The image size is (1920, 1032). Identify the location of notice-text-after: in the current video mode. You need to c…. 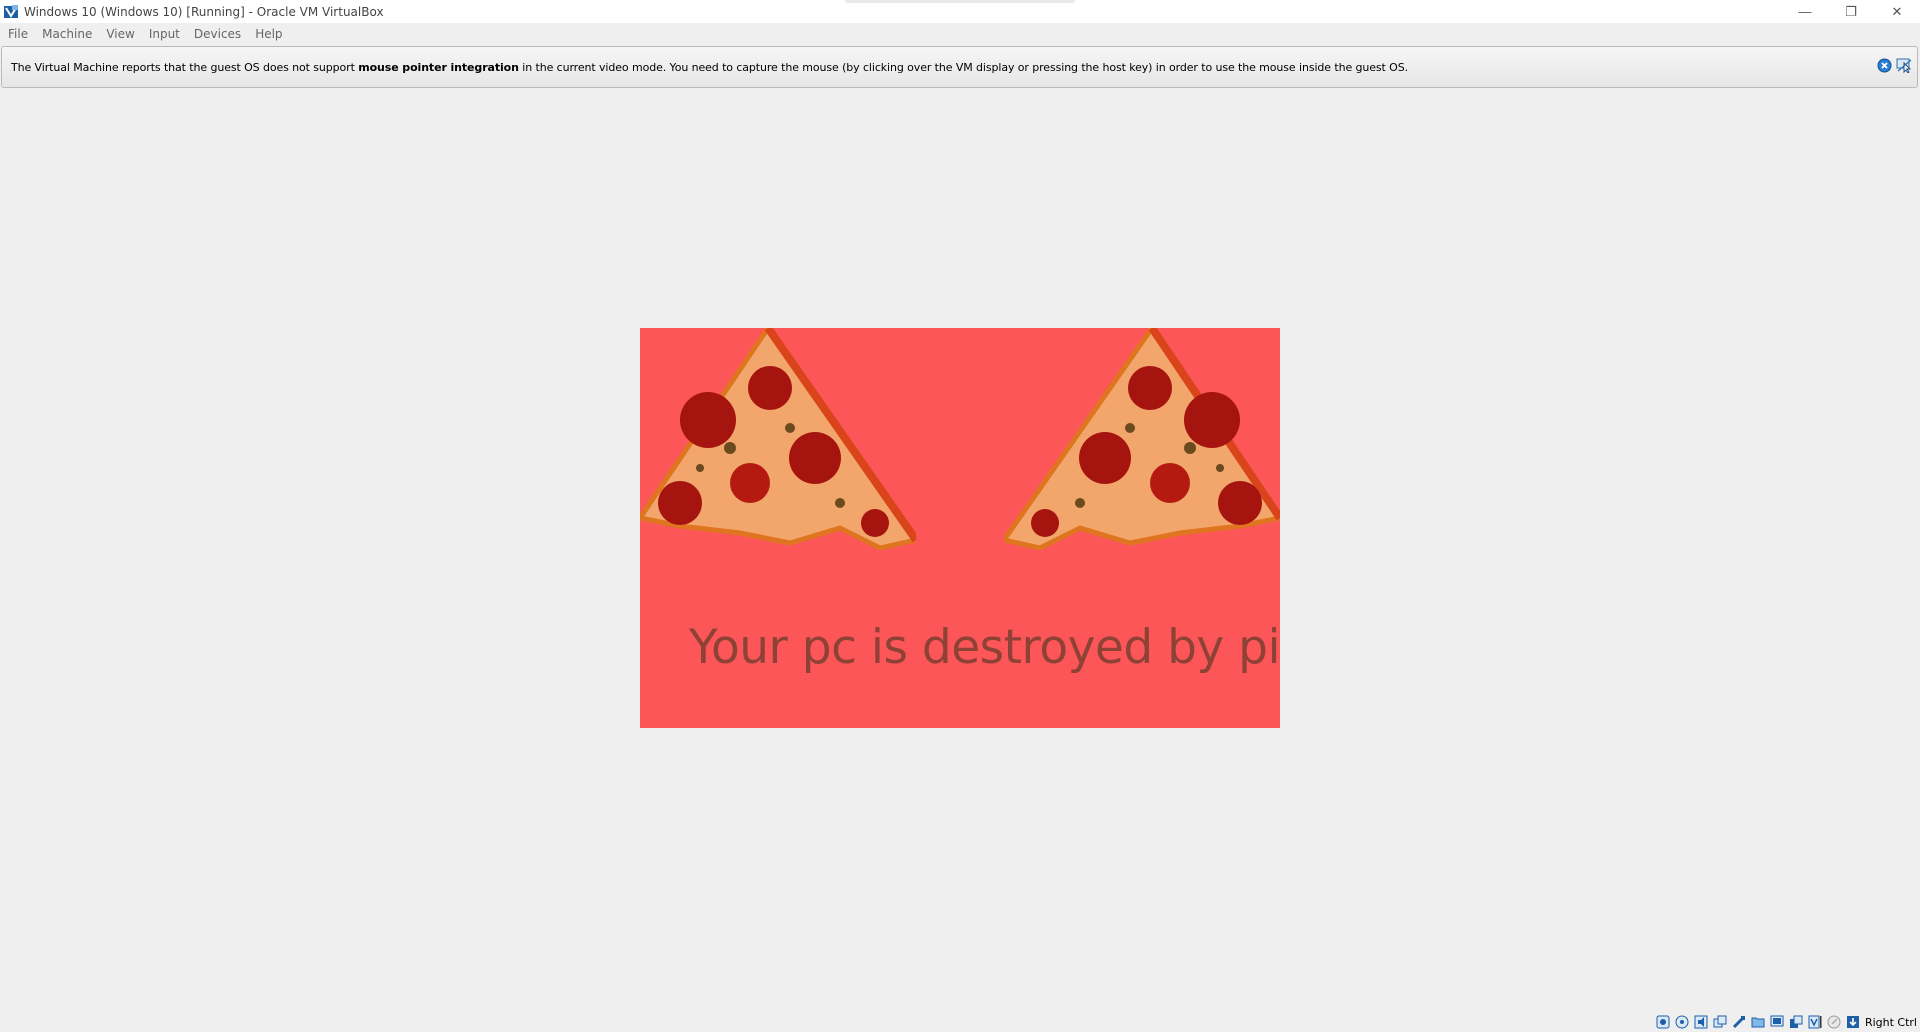
(963, 67).